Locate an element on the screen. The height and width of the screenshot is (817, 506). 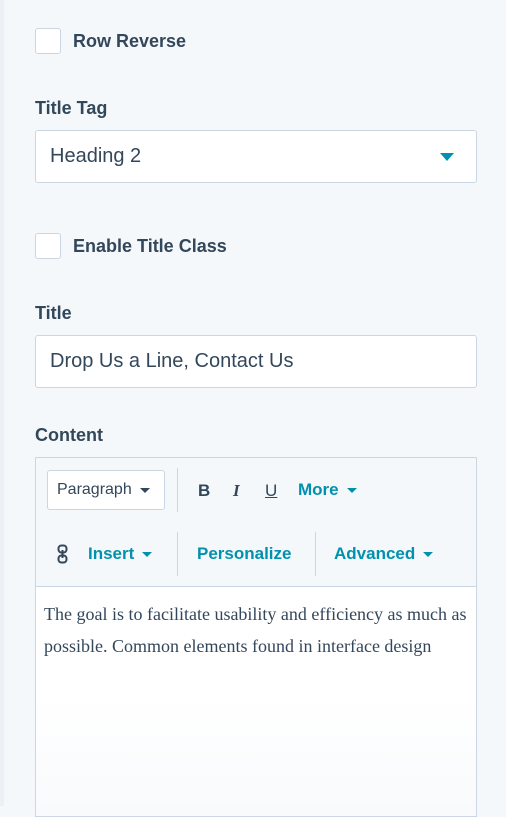
more-button: More is located at coordinates (327, 490).